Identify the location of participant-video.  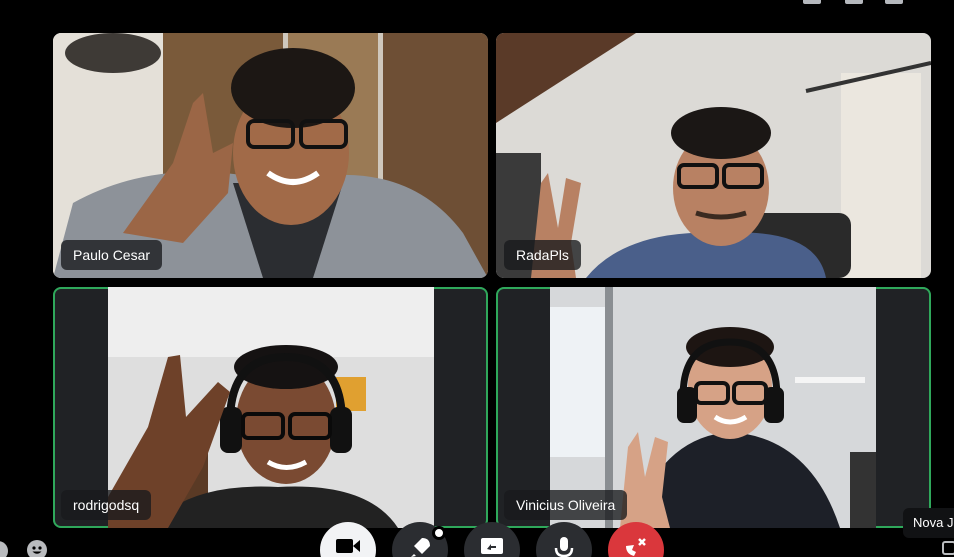
(271, 407).